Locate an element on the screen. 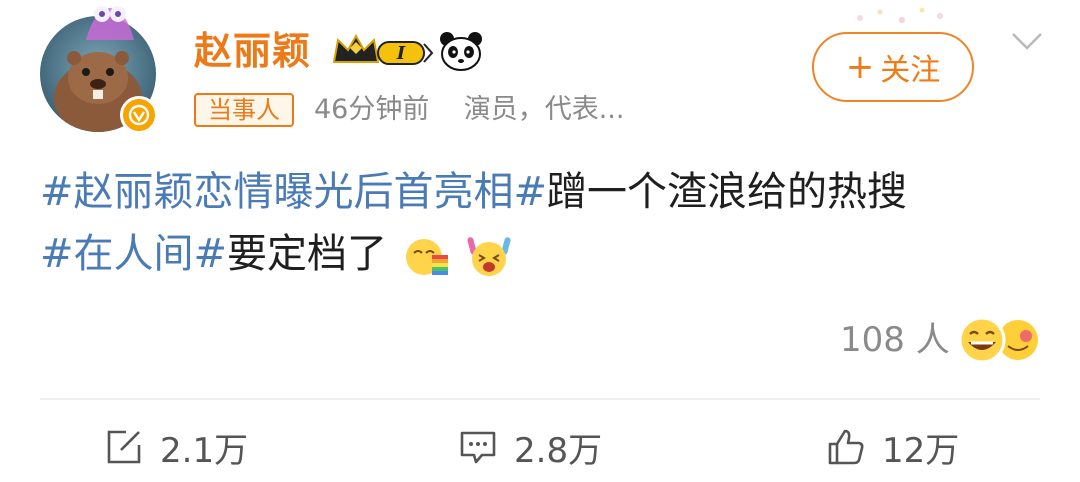 Image resolution: width=1080 pixels, height=482 pixels. reaction-emojis-icon is located at coordinates (999, 340).